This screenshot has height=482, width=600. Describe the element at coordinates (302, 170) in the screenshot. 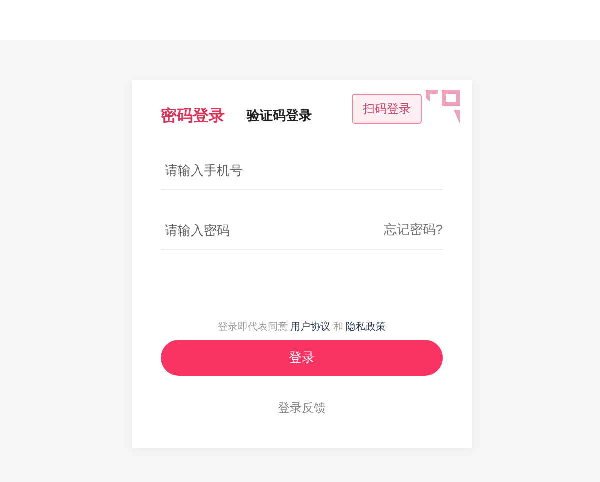

I see `input-field: 请输入手机号` at that location.